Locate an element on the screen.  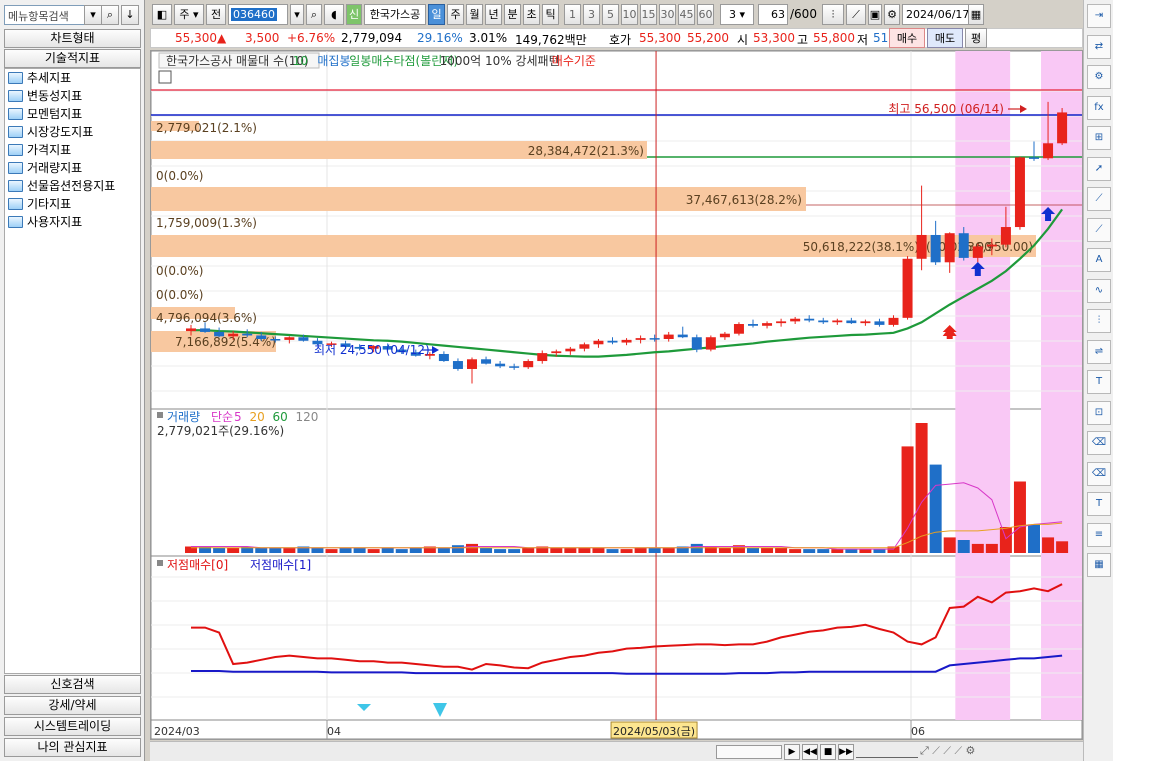
tree-item: 기타지표 is located at coordinates (39, 204).